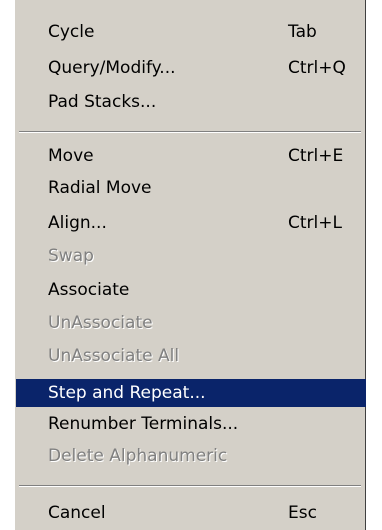 This screenshot has height=530, width=382. I want to click on menu-item-delete-alphanumeric: Delete Alphanumeric, so click(191, 456).